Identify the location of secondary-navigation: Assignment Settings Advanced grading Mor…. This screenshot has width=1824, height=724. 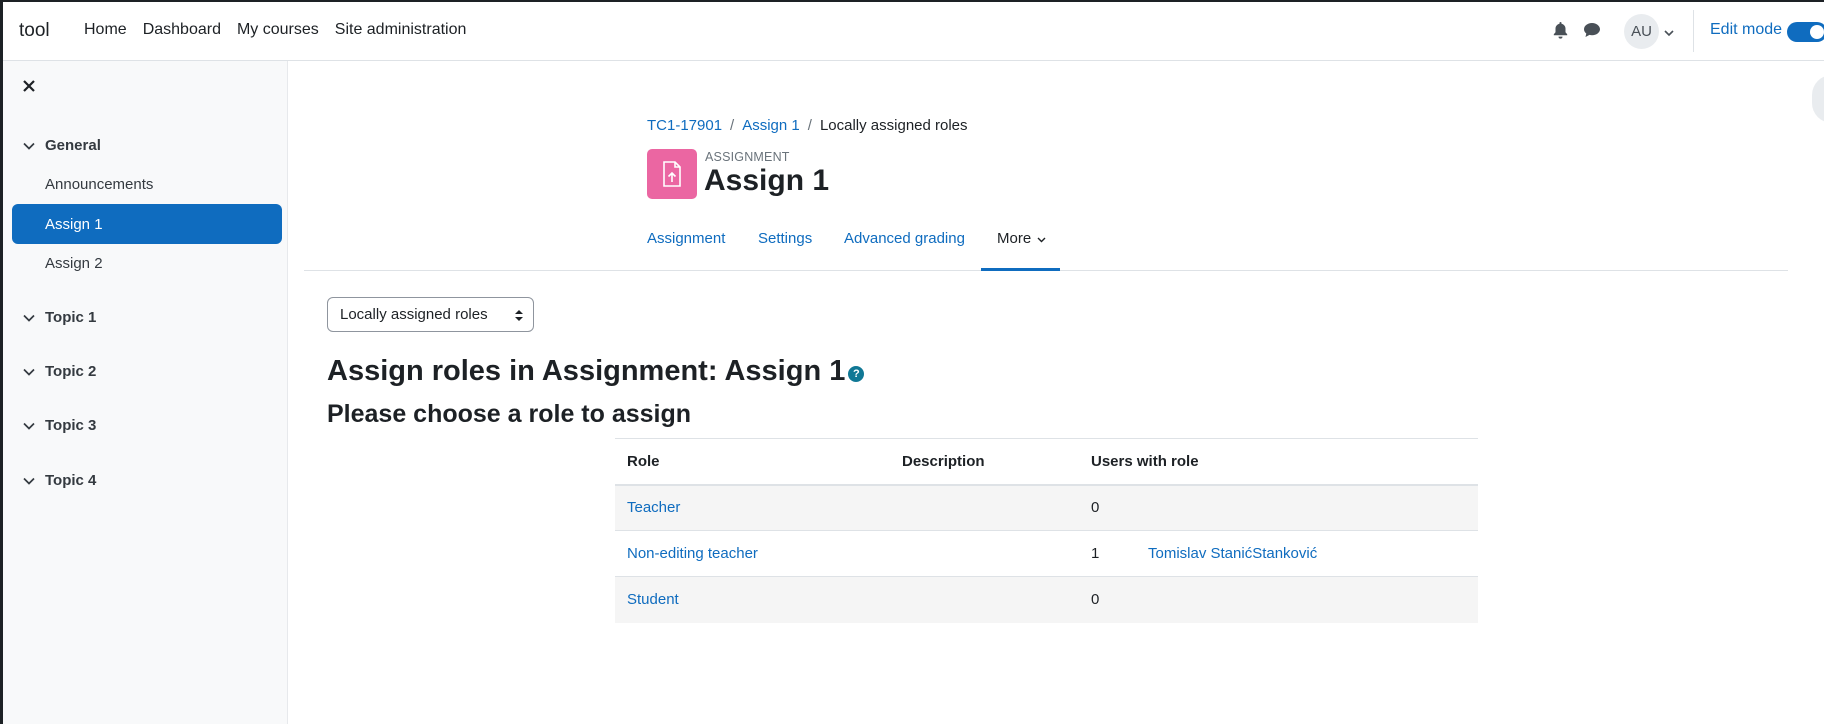
(1046, 246).